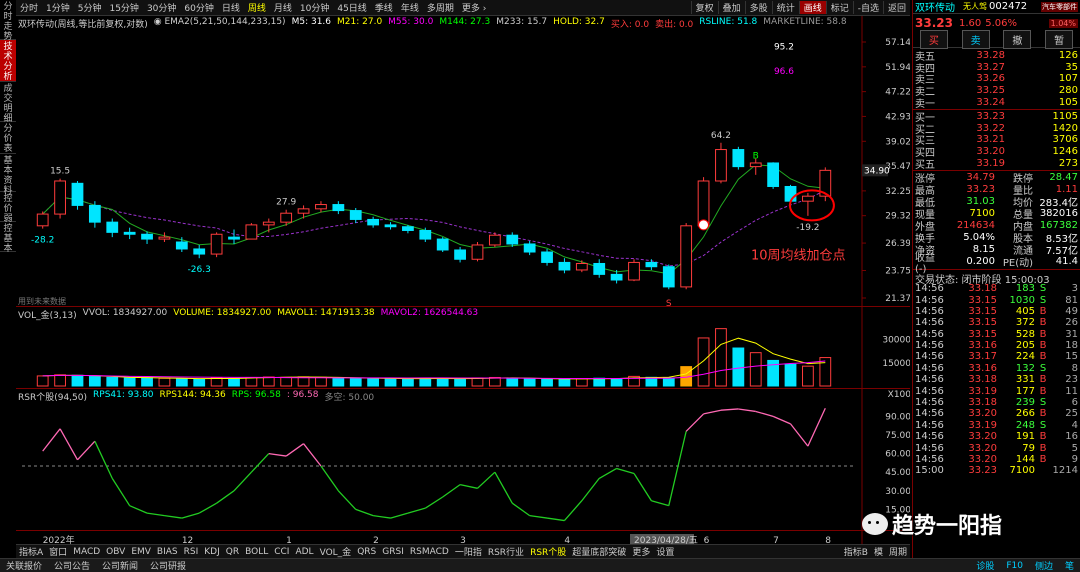 The image size is (1080, 572). I want to click on volume-axis-label: 15000, so click(896, 364).